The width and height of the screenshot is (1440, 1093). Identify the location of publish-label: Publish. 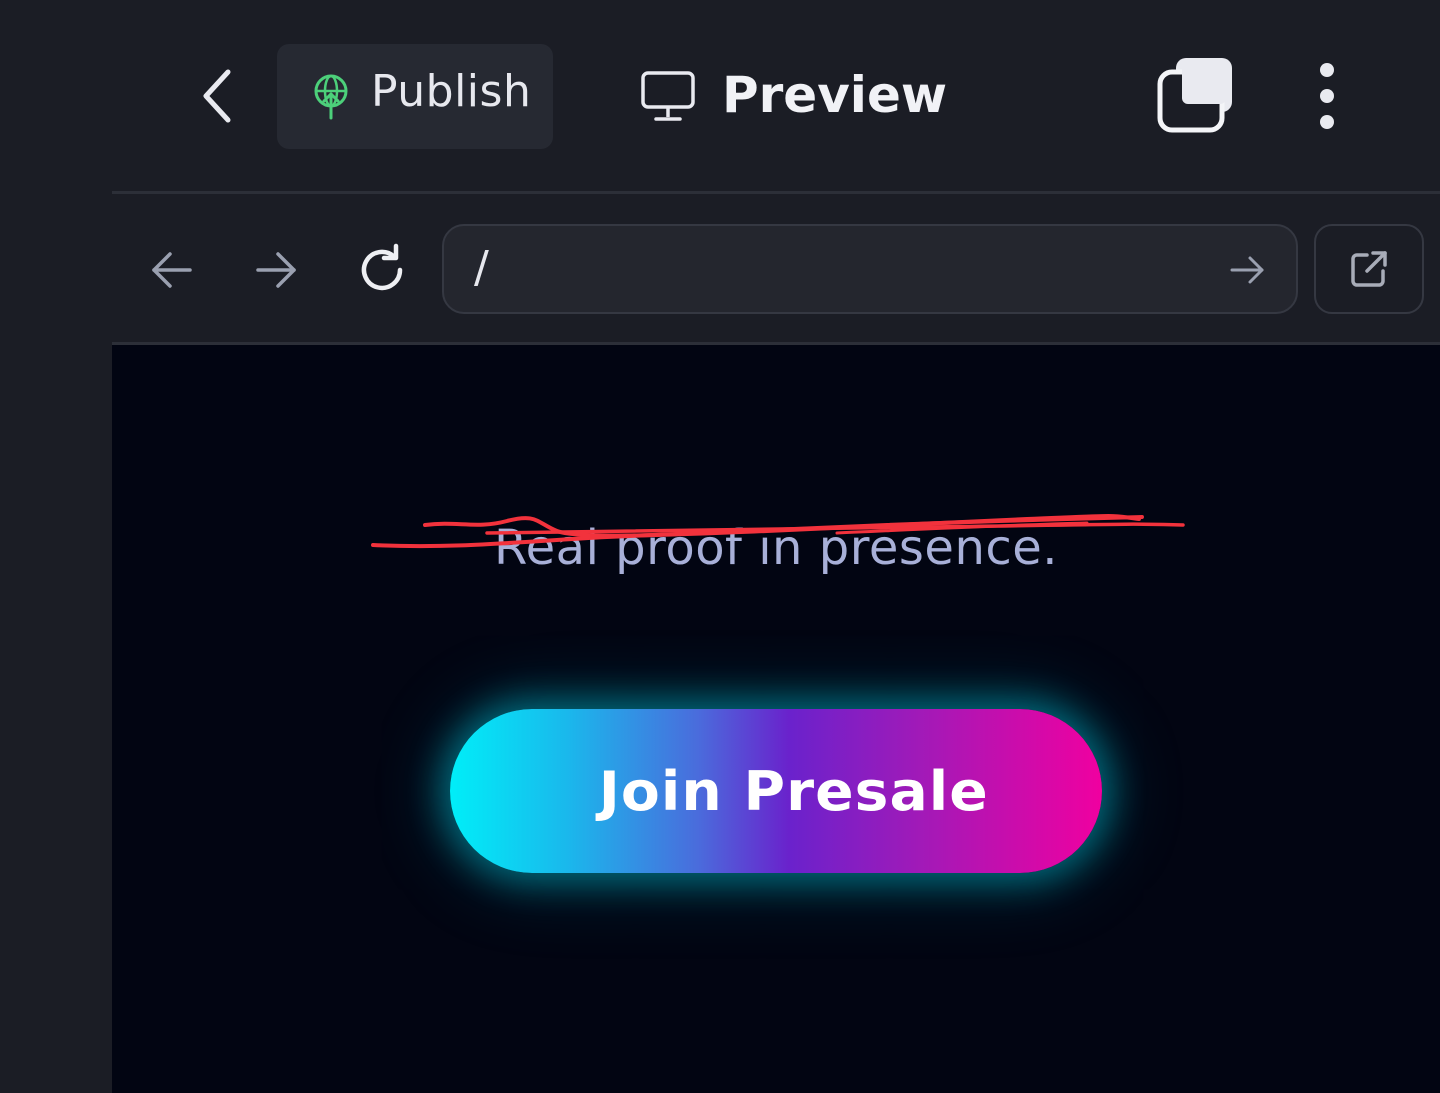
(451, 91).